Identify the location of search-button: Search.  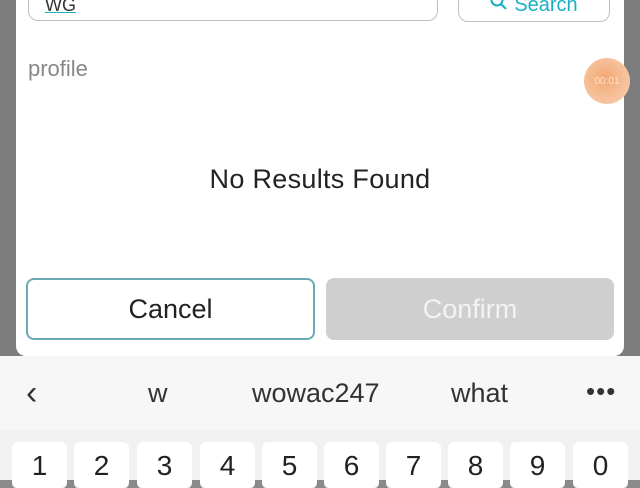
(534, 11).